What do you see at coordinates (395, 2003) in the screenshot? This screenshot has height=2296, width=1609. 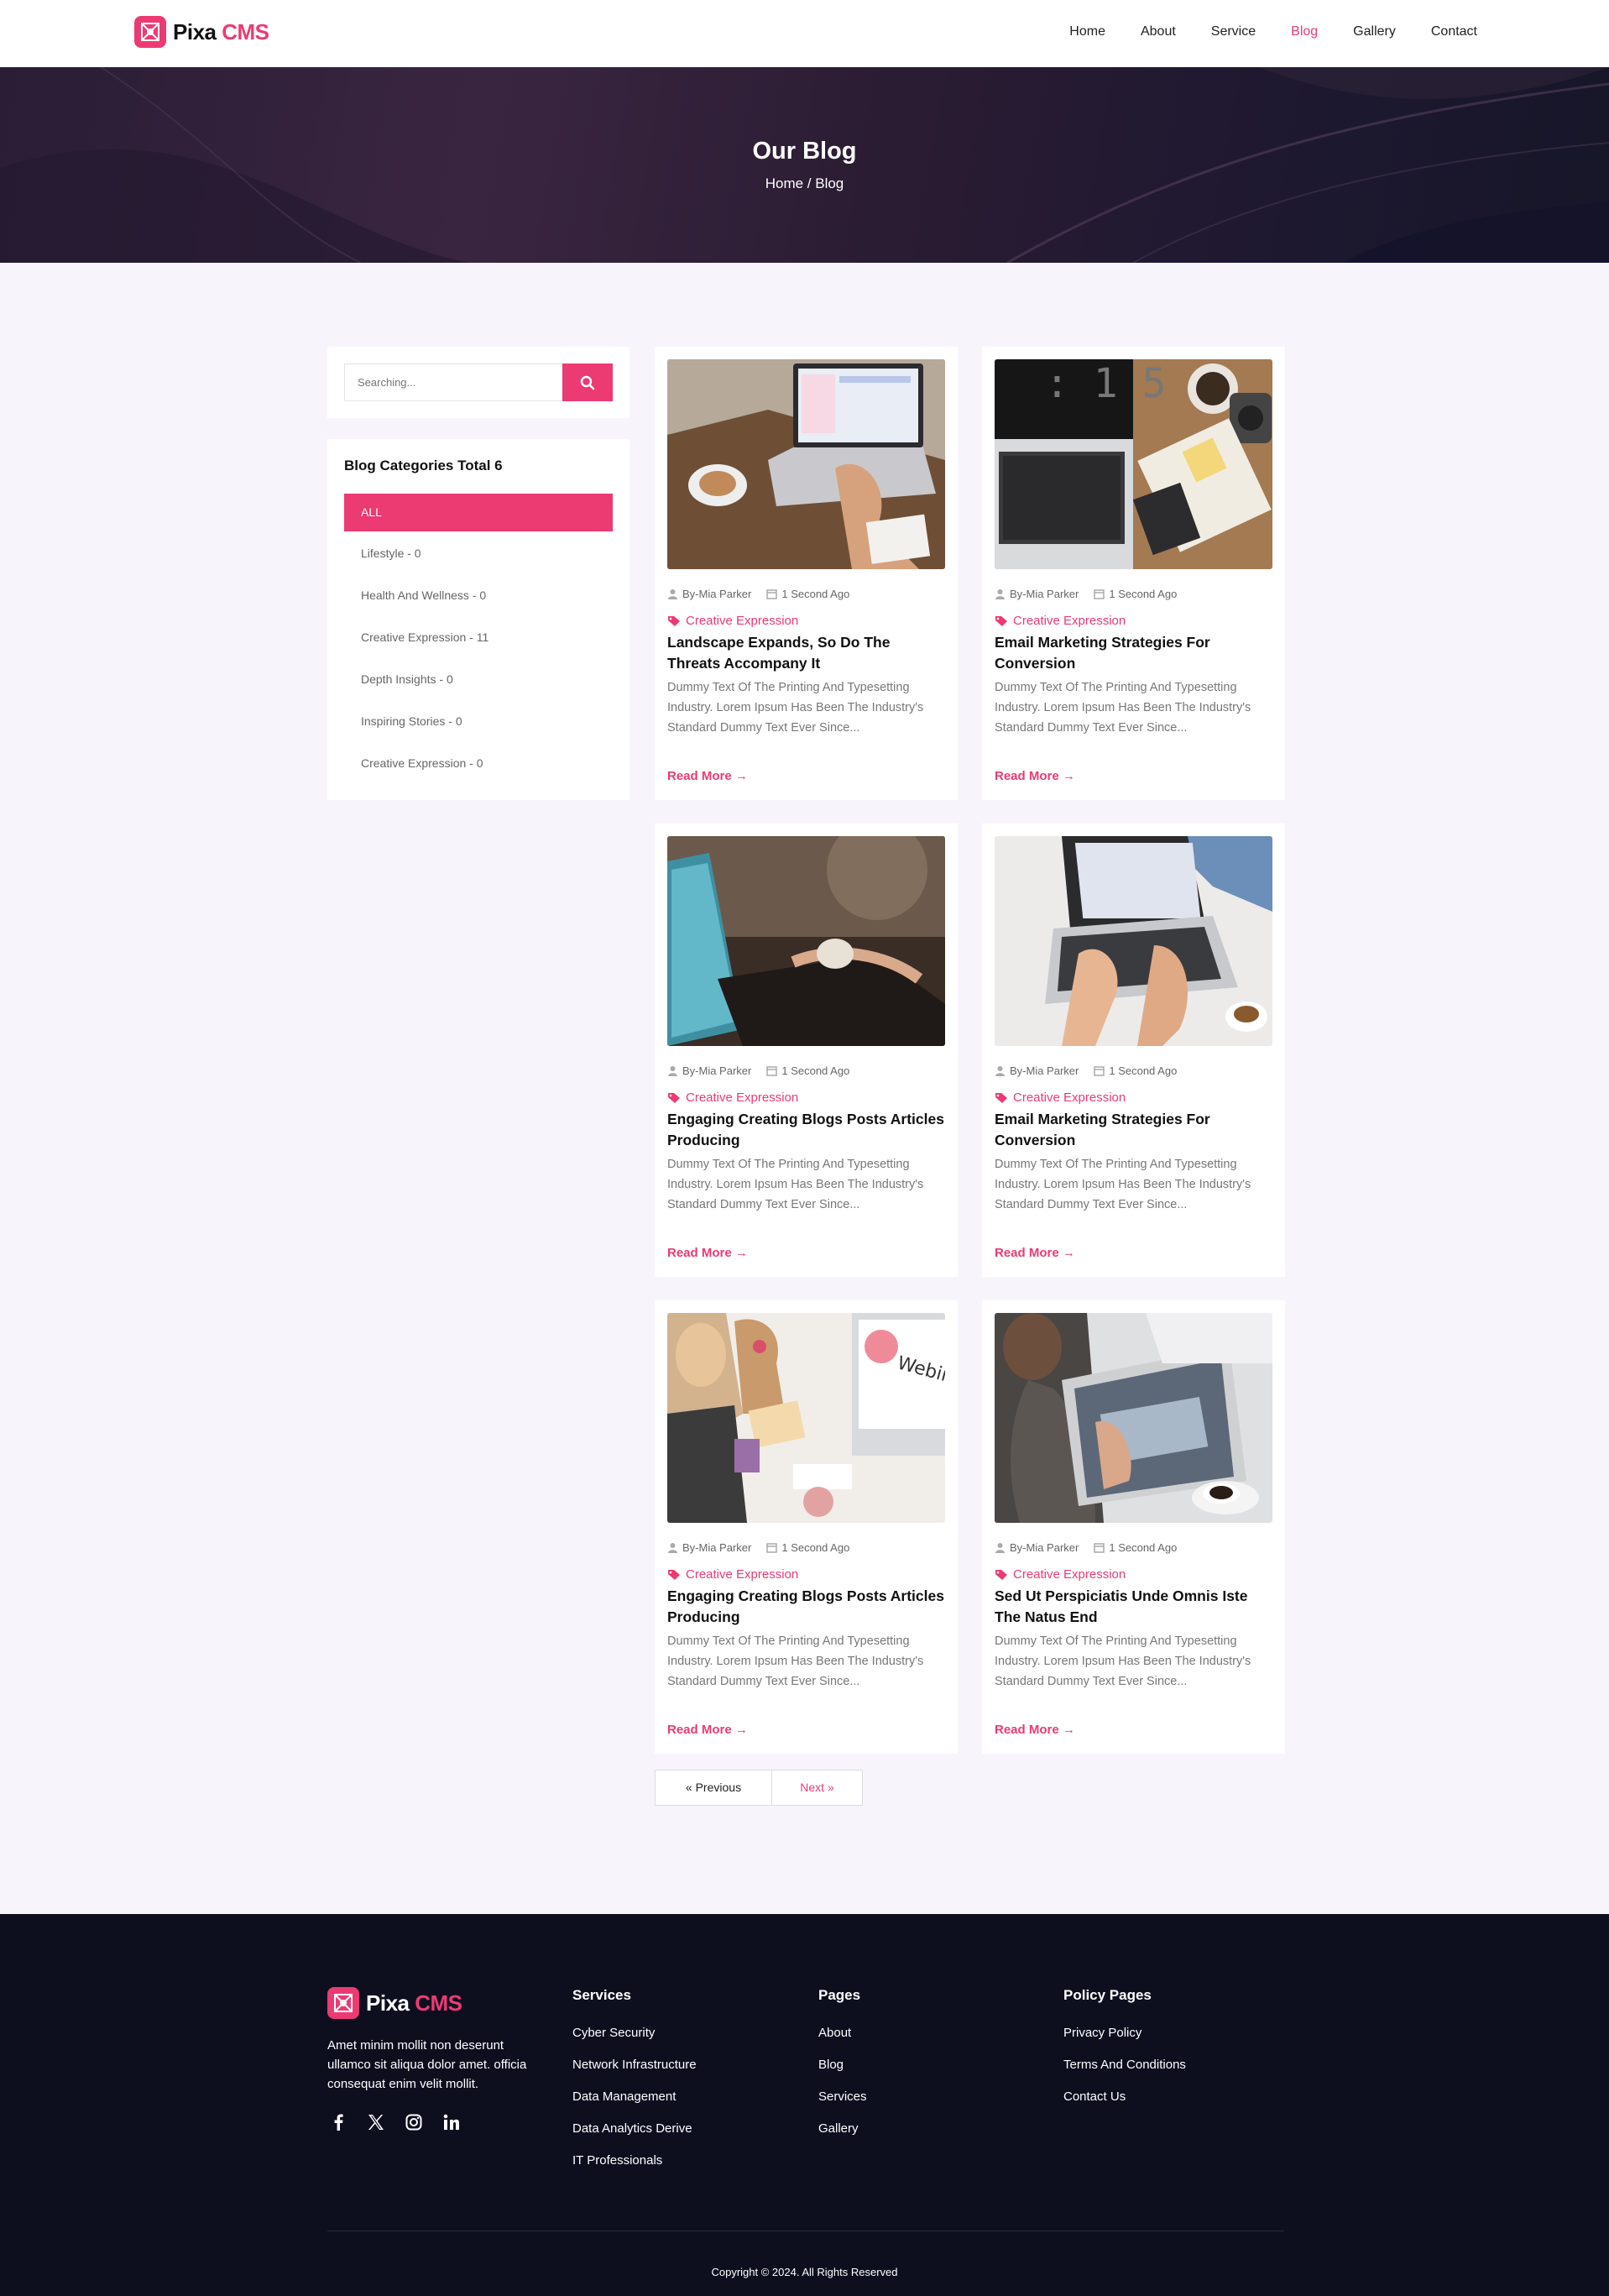 I see `footer-brand-logo: Pixa CMS` at bounding box center [395, 2003].